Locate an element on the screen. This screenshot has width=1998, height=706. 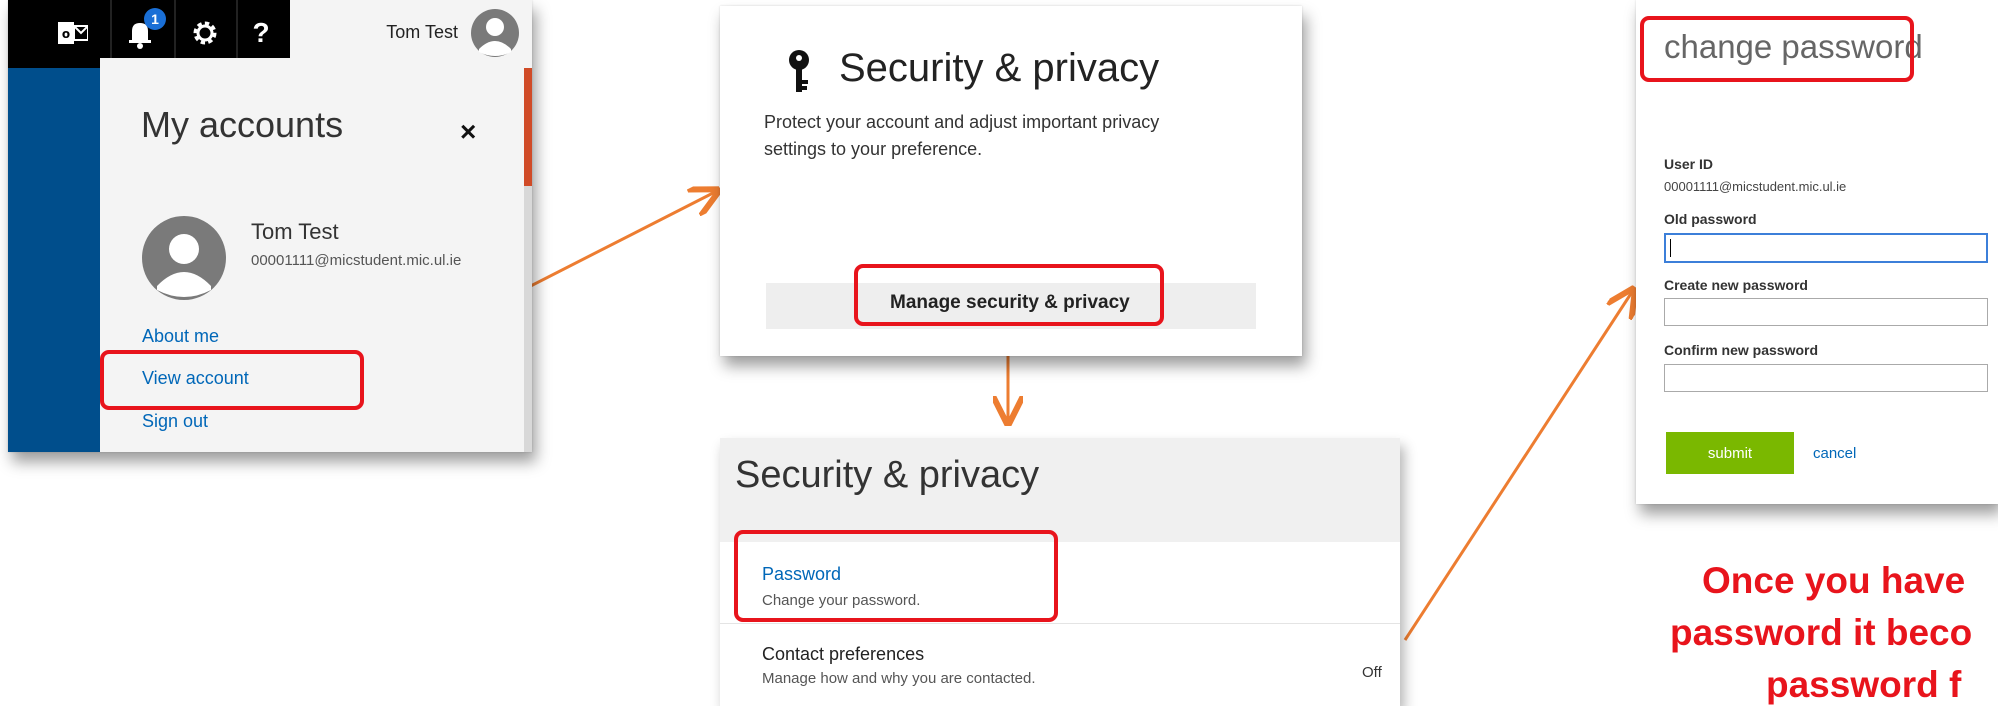
submit-button: submit is located at coordinates (1730, 453).